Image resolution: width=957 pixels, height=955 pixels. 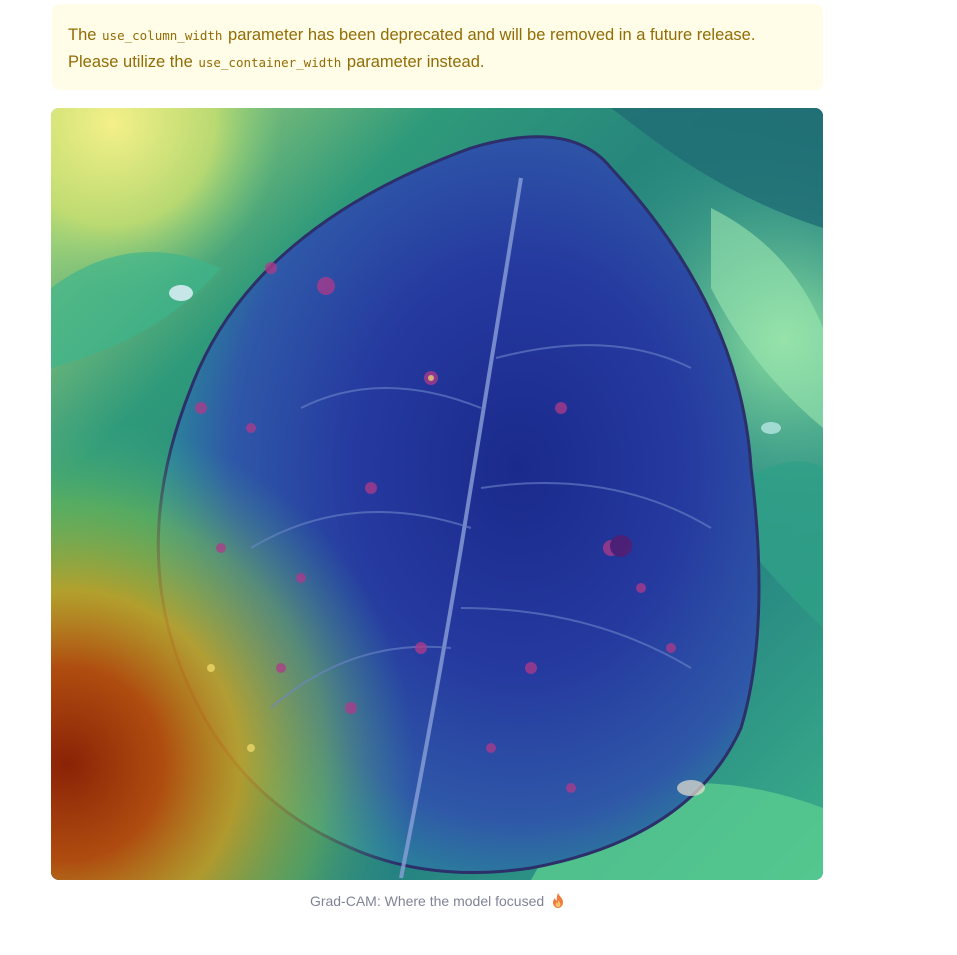 I want to click on image-caption: Grad-CAM: Where the model focused, so click(x=437, y=901).